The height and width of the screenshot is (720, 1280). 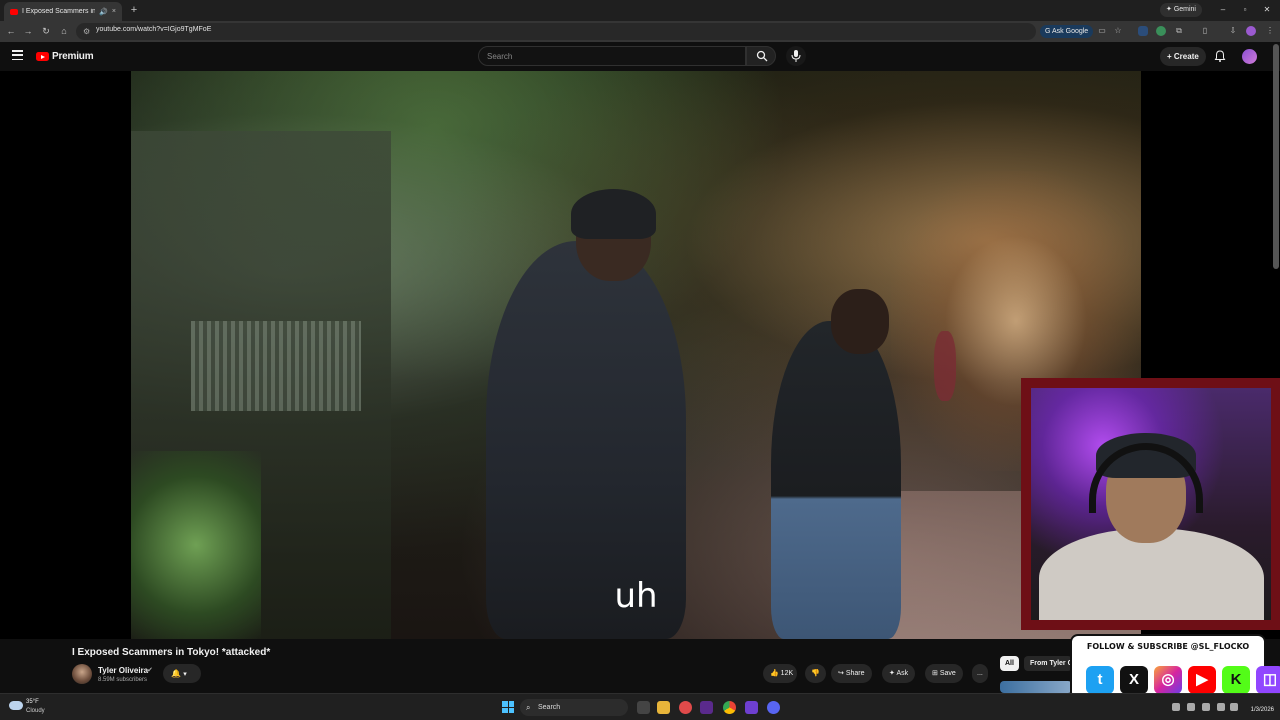 I want to click on microphone-icon, so click(x=796, y=56).